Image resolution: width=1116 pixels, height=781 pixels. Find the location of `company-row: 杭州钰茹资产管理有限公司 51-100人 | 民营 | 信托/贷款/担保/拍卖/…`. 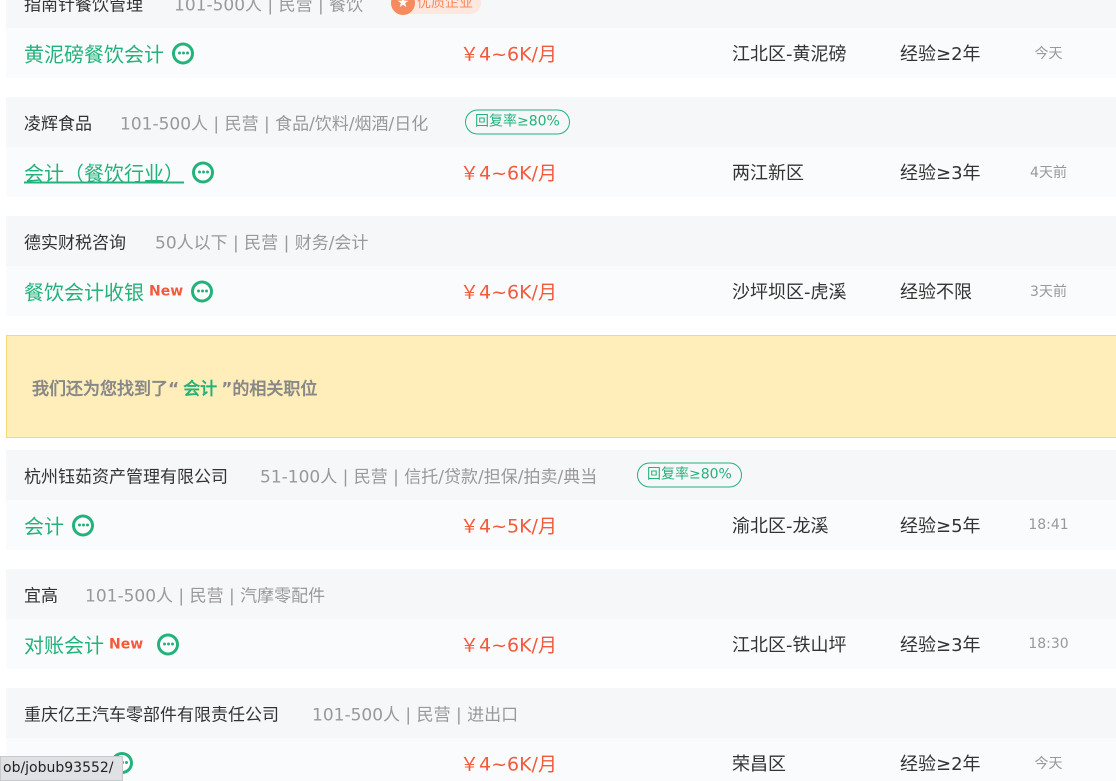

company-row: 杭州钰茹资产管理有限公司 51-100人 | 民营 | 信托/贷款/担保/拍卖/… is located at coordinates (561, 475).